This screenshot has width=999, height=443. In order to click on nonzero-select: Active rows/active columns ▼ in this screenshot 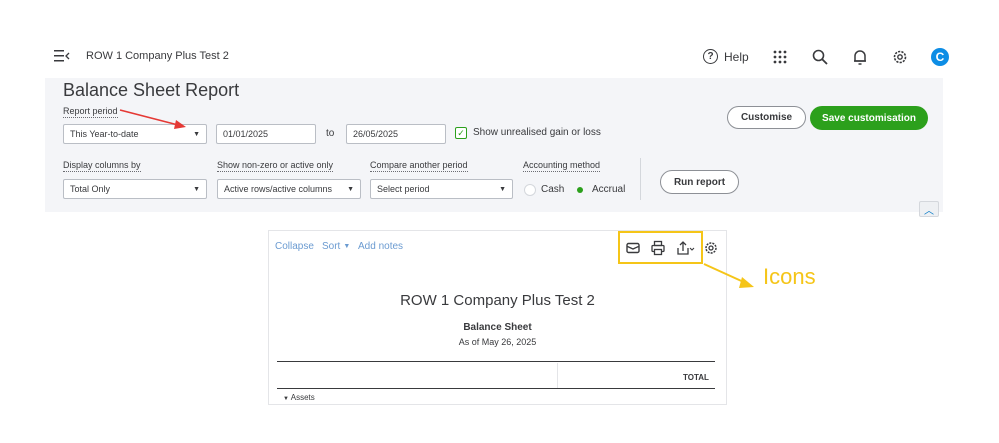, I will do `click(289, 189)`.